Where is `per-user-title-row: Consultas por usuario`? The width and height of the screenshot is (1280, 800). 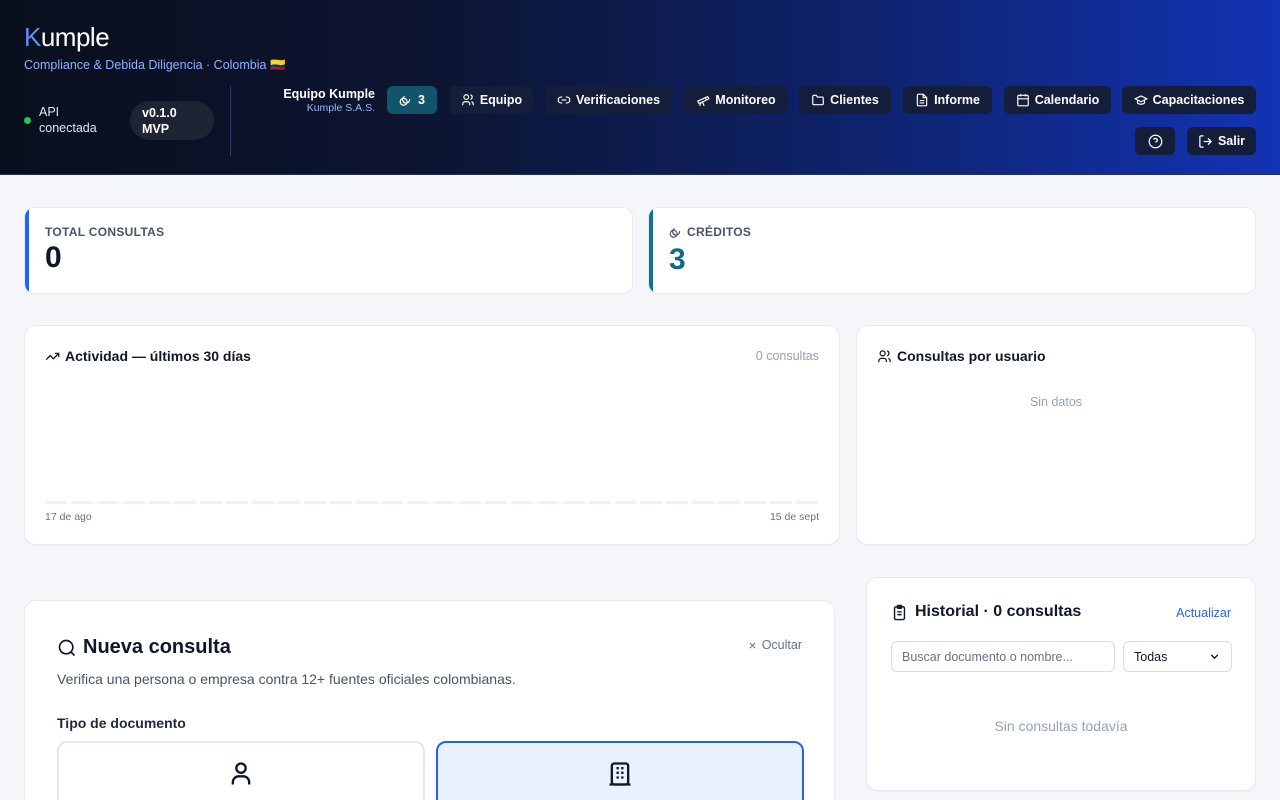
per-user-title-row: Consultas por usuario is located at coordinates (961, 356).